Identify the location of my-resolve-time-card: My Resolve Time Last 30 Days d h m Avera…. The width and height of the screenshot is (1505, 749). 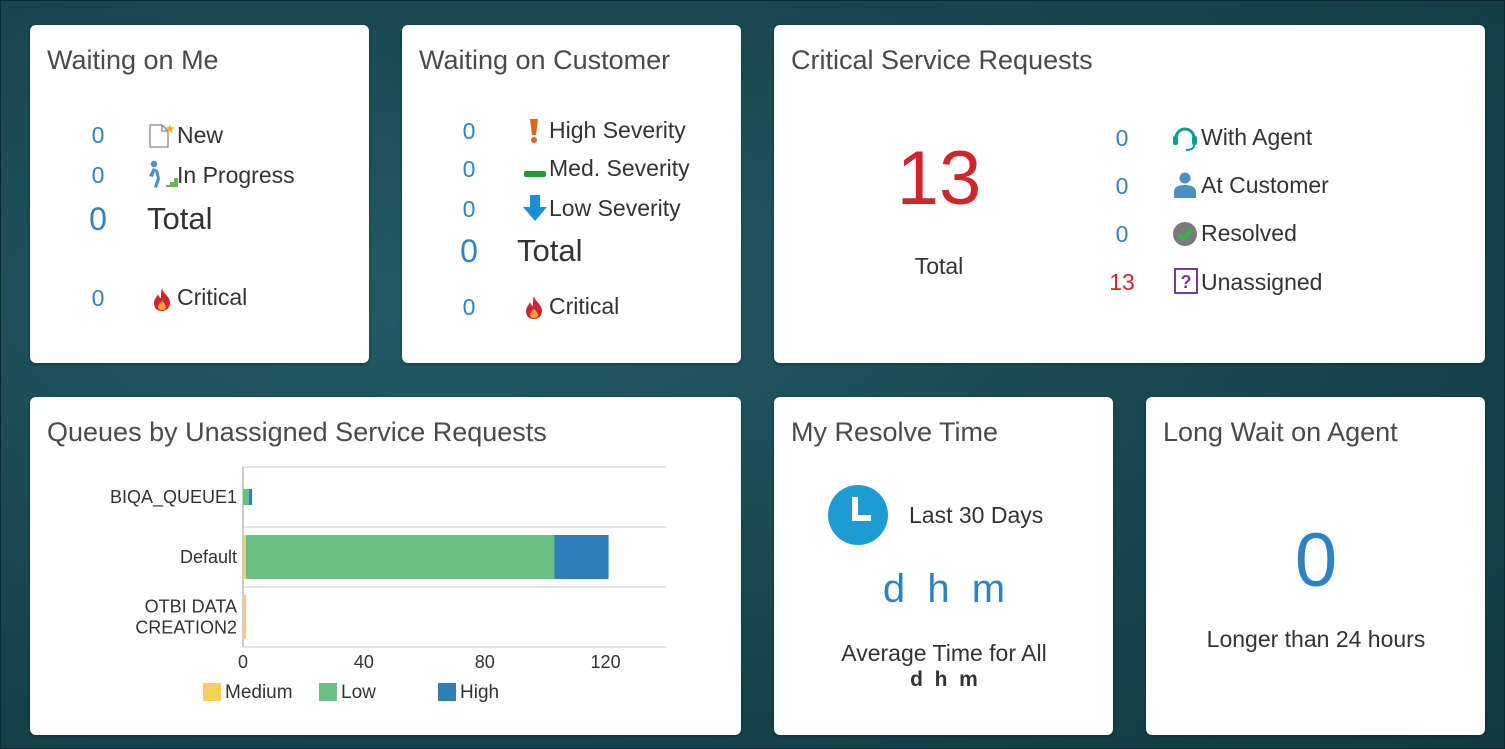
(943, 566).